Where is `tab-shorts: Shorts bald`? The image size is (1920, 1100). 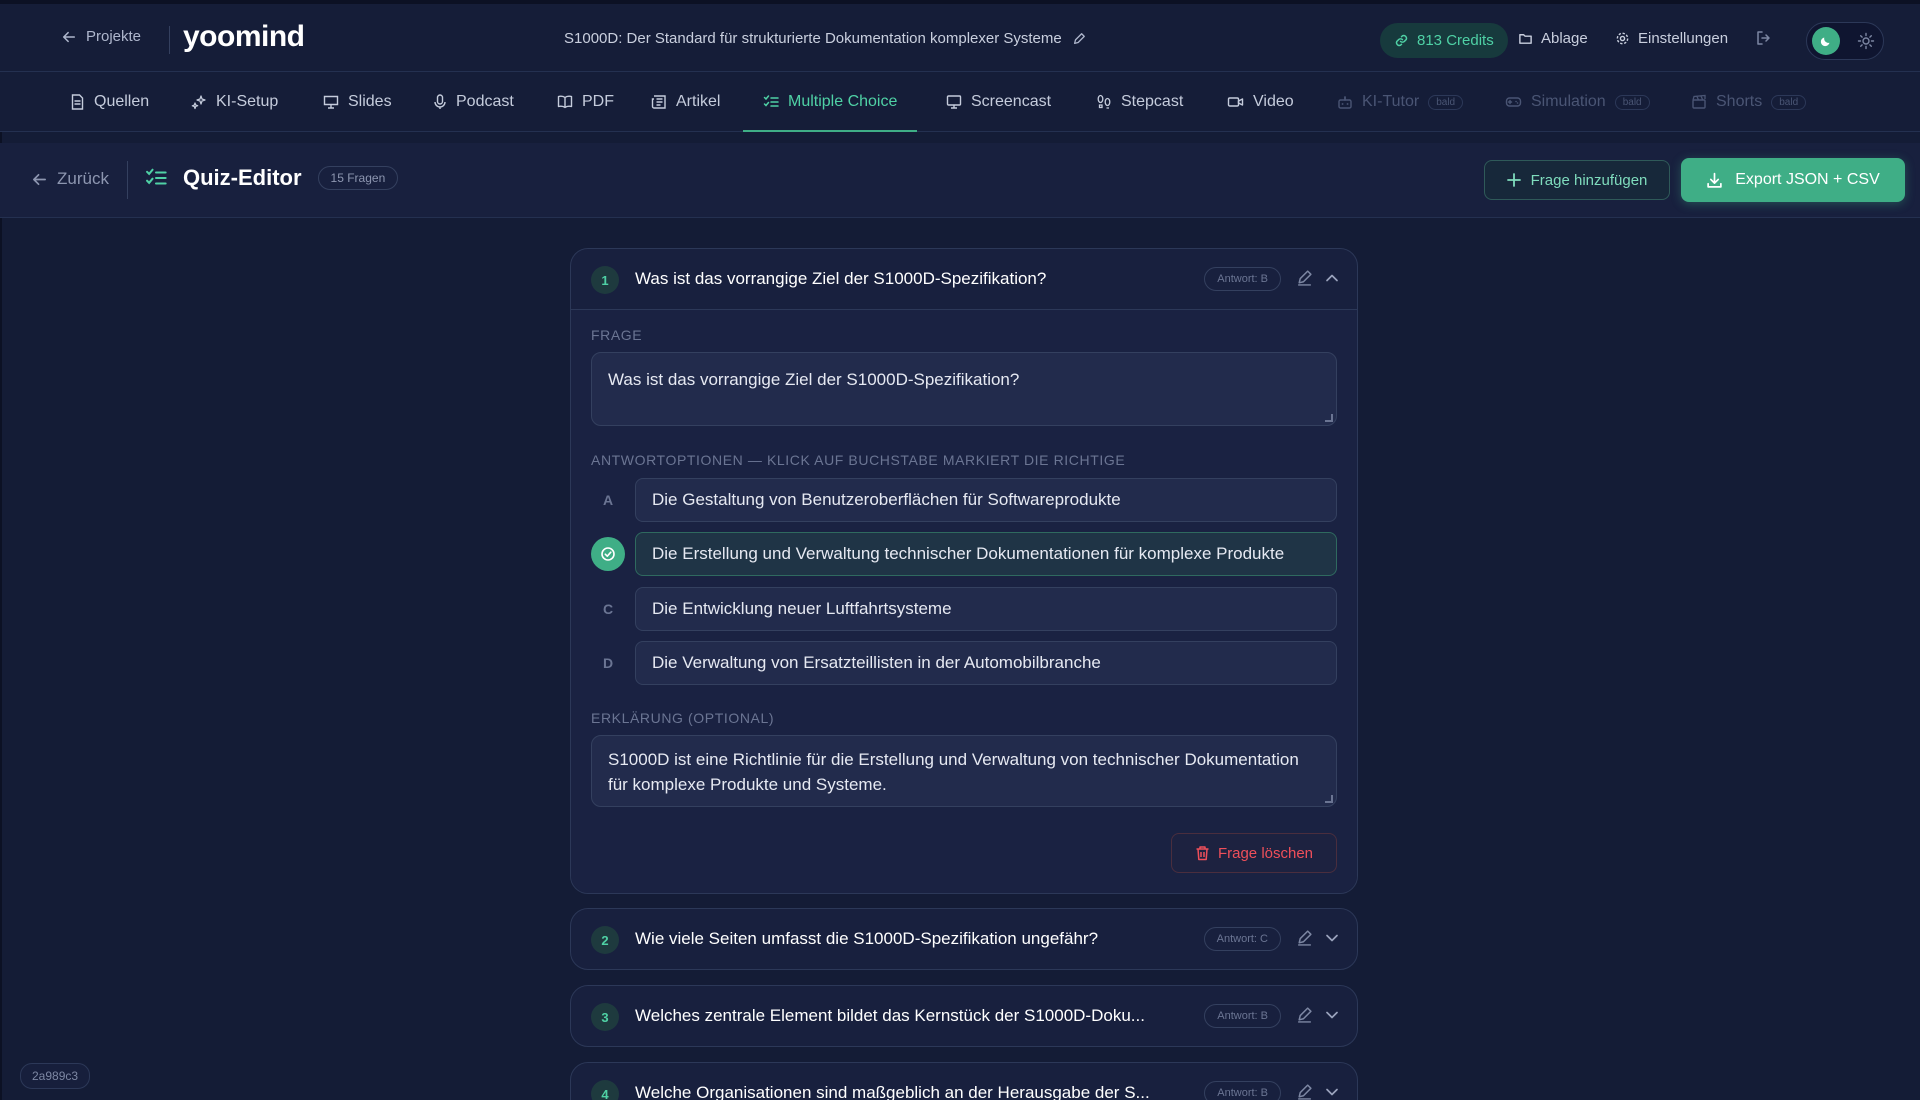
tab-shorts: Shorts bald is located at coordinates (1749, 102).